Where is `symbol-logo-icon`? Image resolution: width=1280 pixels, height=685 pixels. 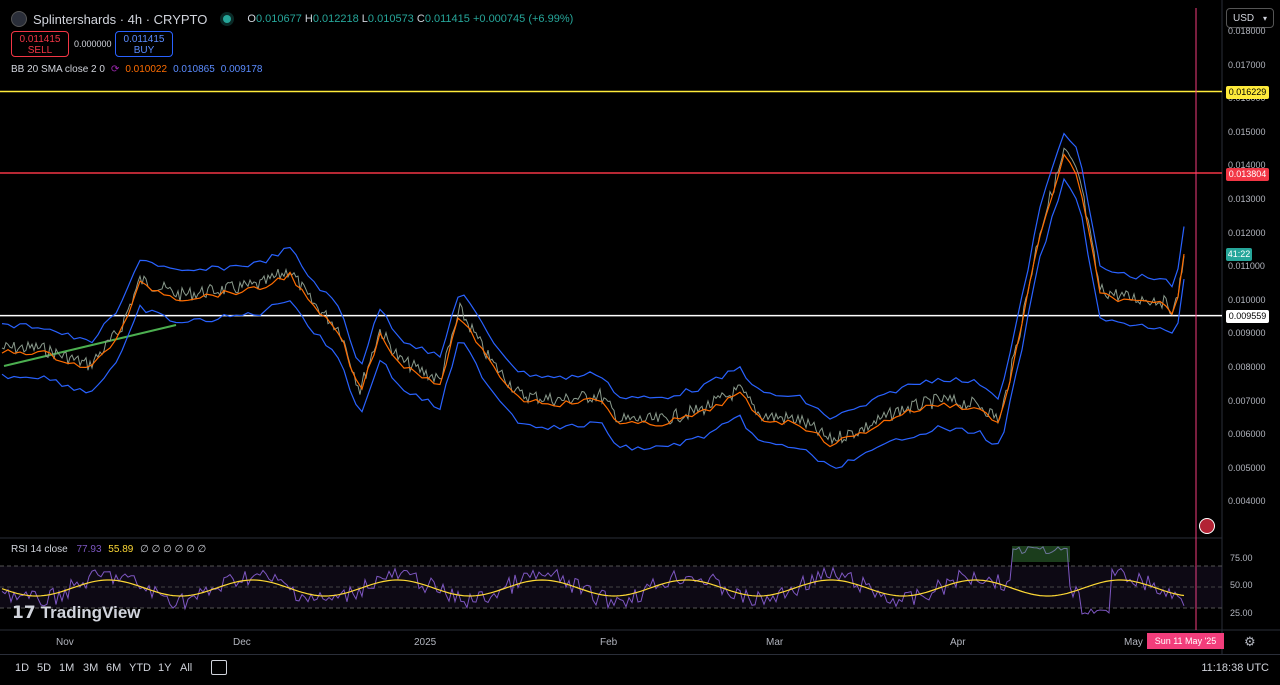 symbol-logo-icon is located at coordinates (19, 19).